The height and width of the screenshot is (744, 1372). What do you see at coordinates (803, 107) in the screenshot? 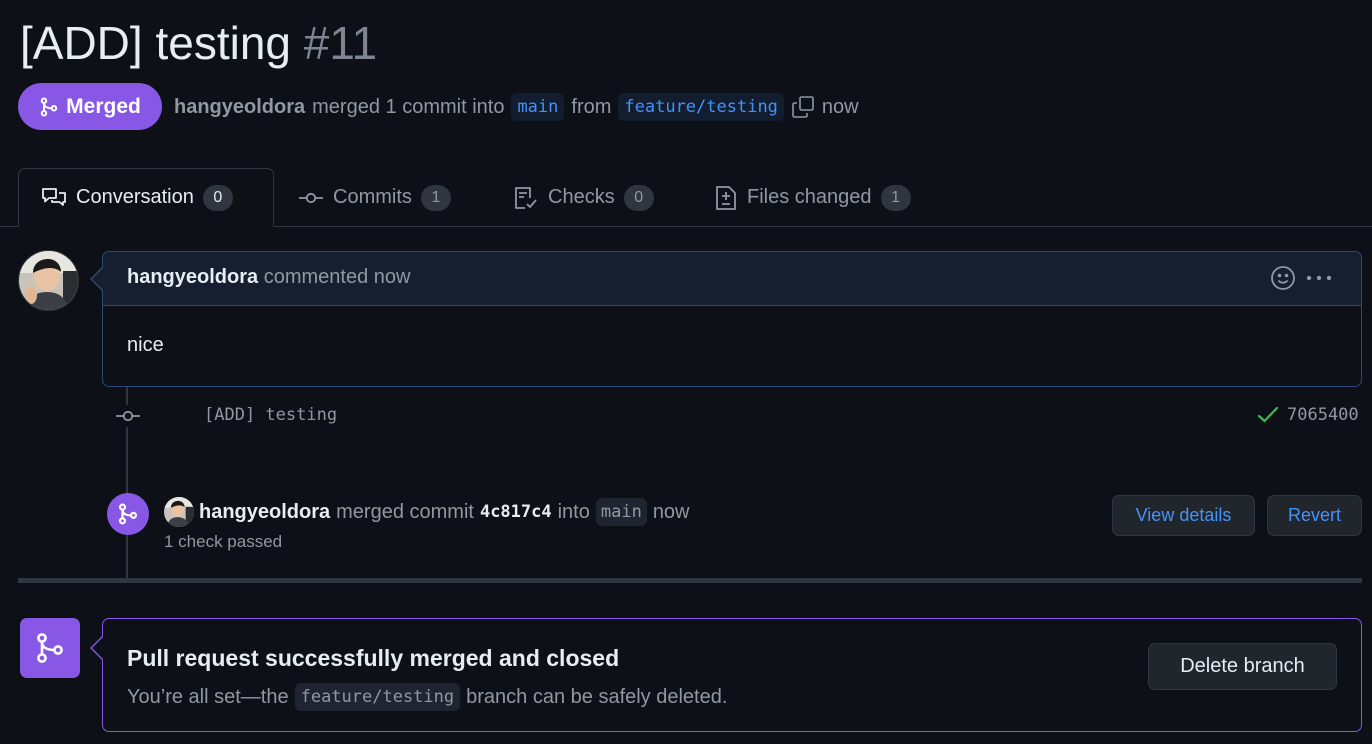
I see `copy-icon` at bounding box center [803, 107].